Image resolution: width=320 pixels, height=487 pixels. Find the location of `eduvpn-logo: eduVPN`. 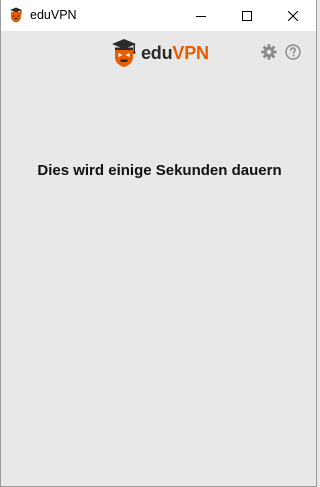

eduvpn-logo: eduVPN is located at coordinates (160, 53).